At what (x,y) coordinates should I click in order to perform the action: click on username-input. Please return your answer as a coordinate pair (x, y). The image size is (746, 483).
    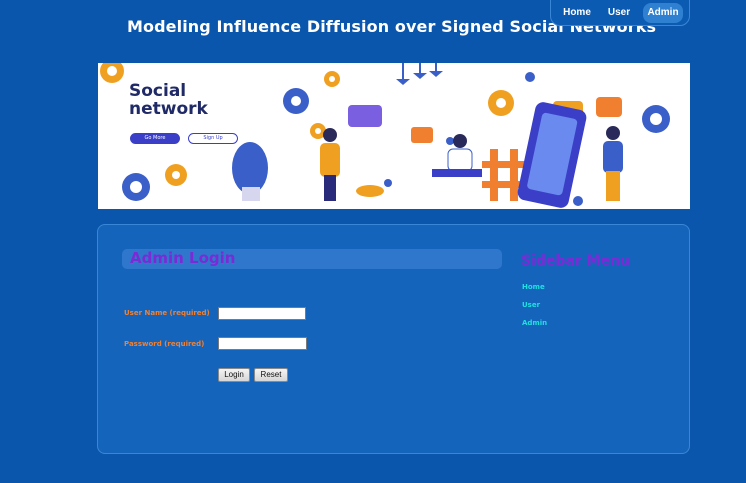
    Looking at the image, I should click on (262, 313).